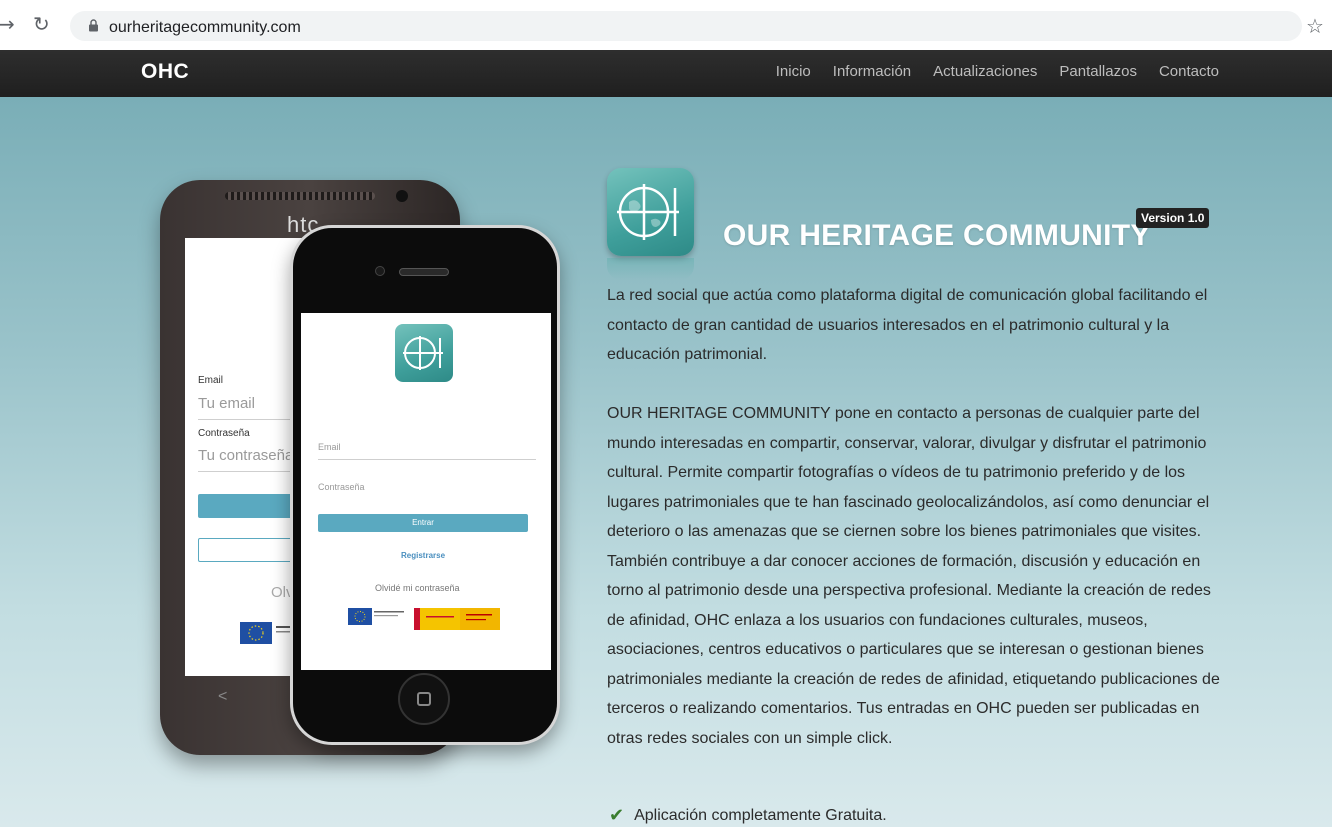 This screenshot has width=1332, height=827. I want to click on htc-camera, so click(402, 196).